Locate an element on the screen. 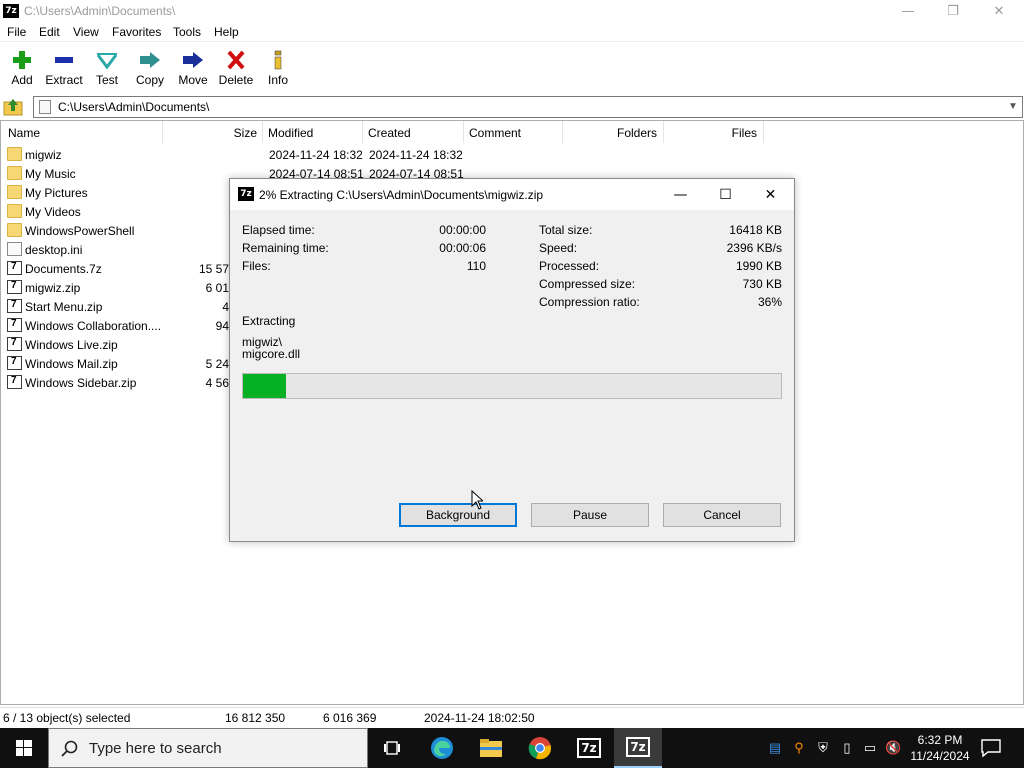 The height and width of the screenshot is (768, 1024). copy-button: Copy is located at coordinates (150, 70).